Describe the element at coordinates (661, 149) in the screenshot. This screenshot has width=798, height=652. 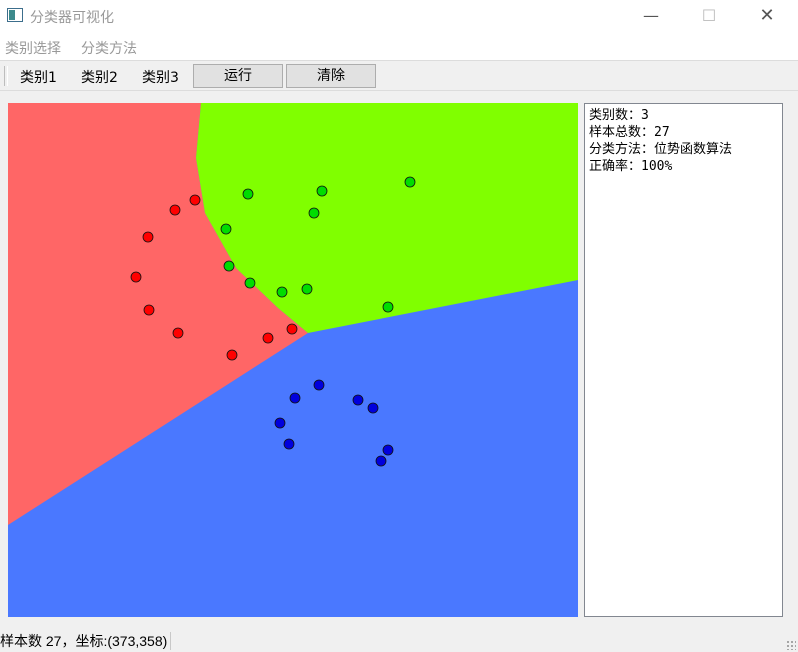
I see `info-method: 分类方法：位势函数算法` at that location.